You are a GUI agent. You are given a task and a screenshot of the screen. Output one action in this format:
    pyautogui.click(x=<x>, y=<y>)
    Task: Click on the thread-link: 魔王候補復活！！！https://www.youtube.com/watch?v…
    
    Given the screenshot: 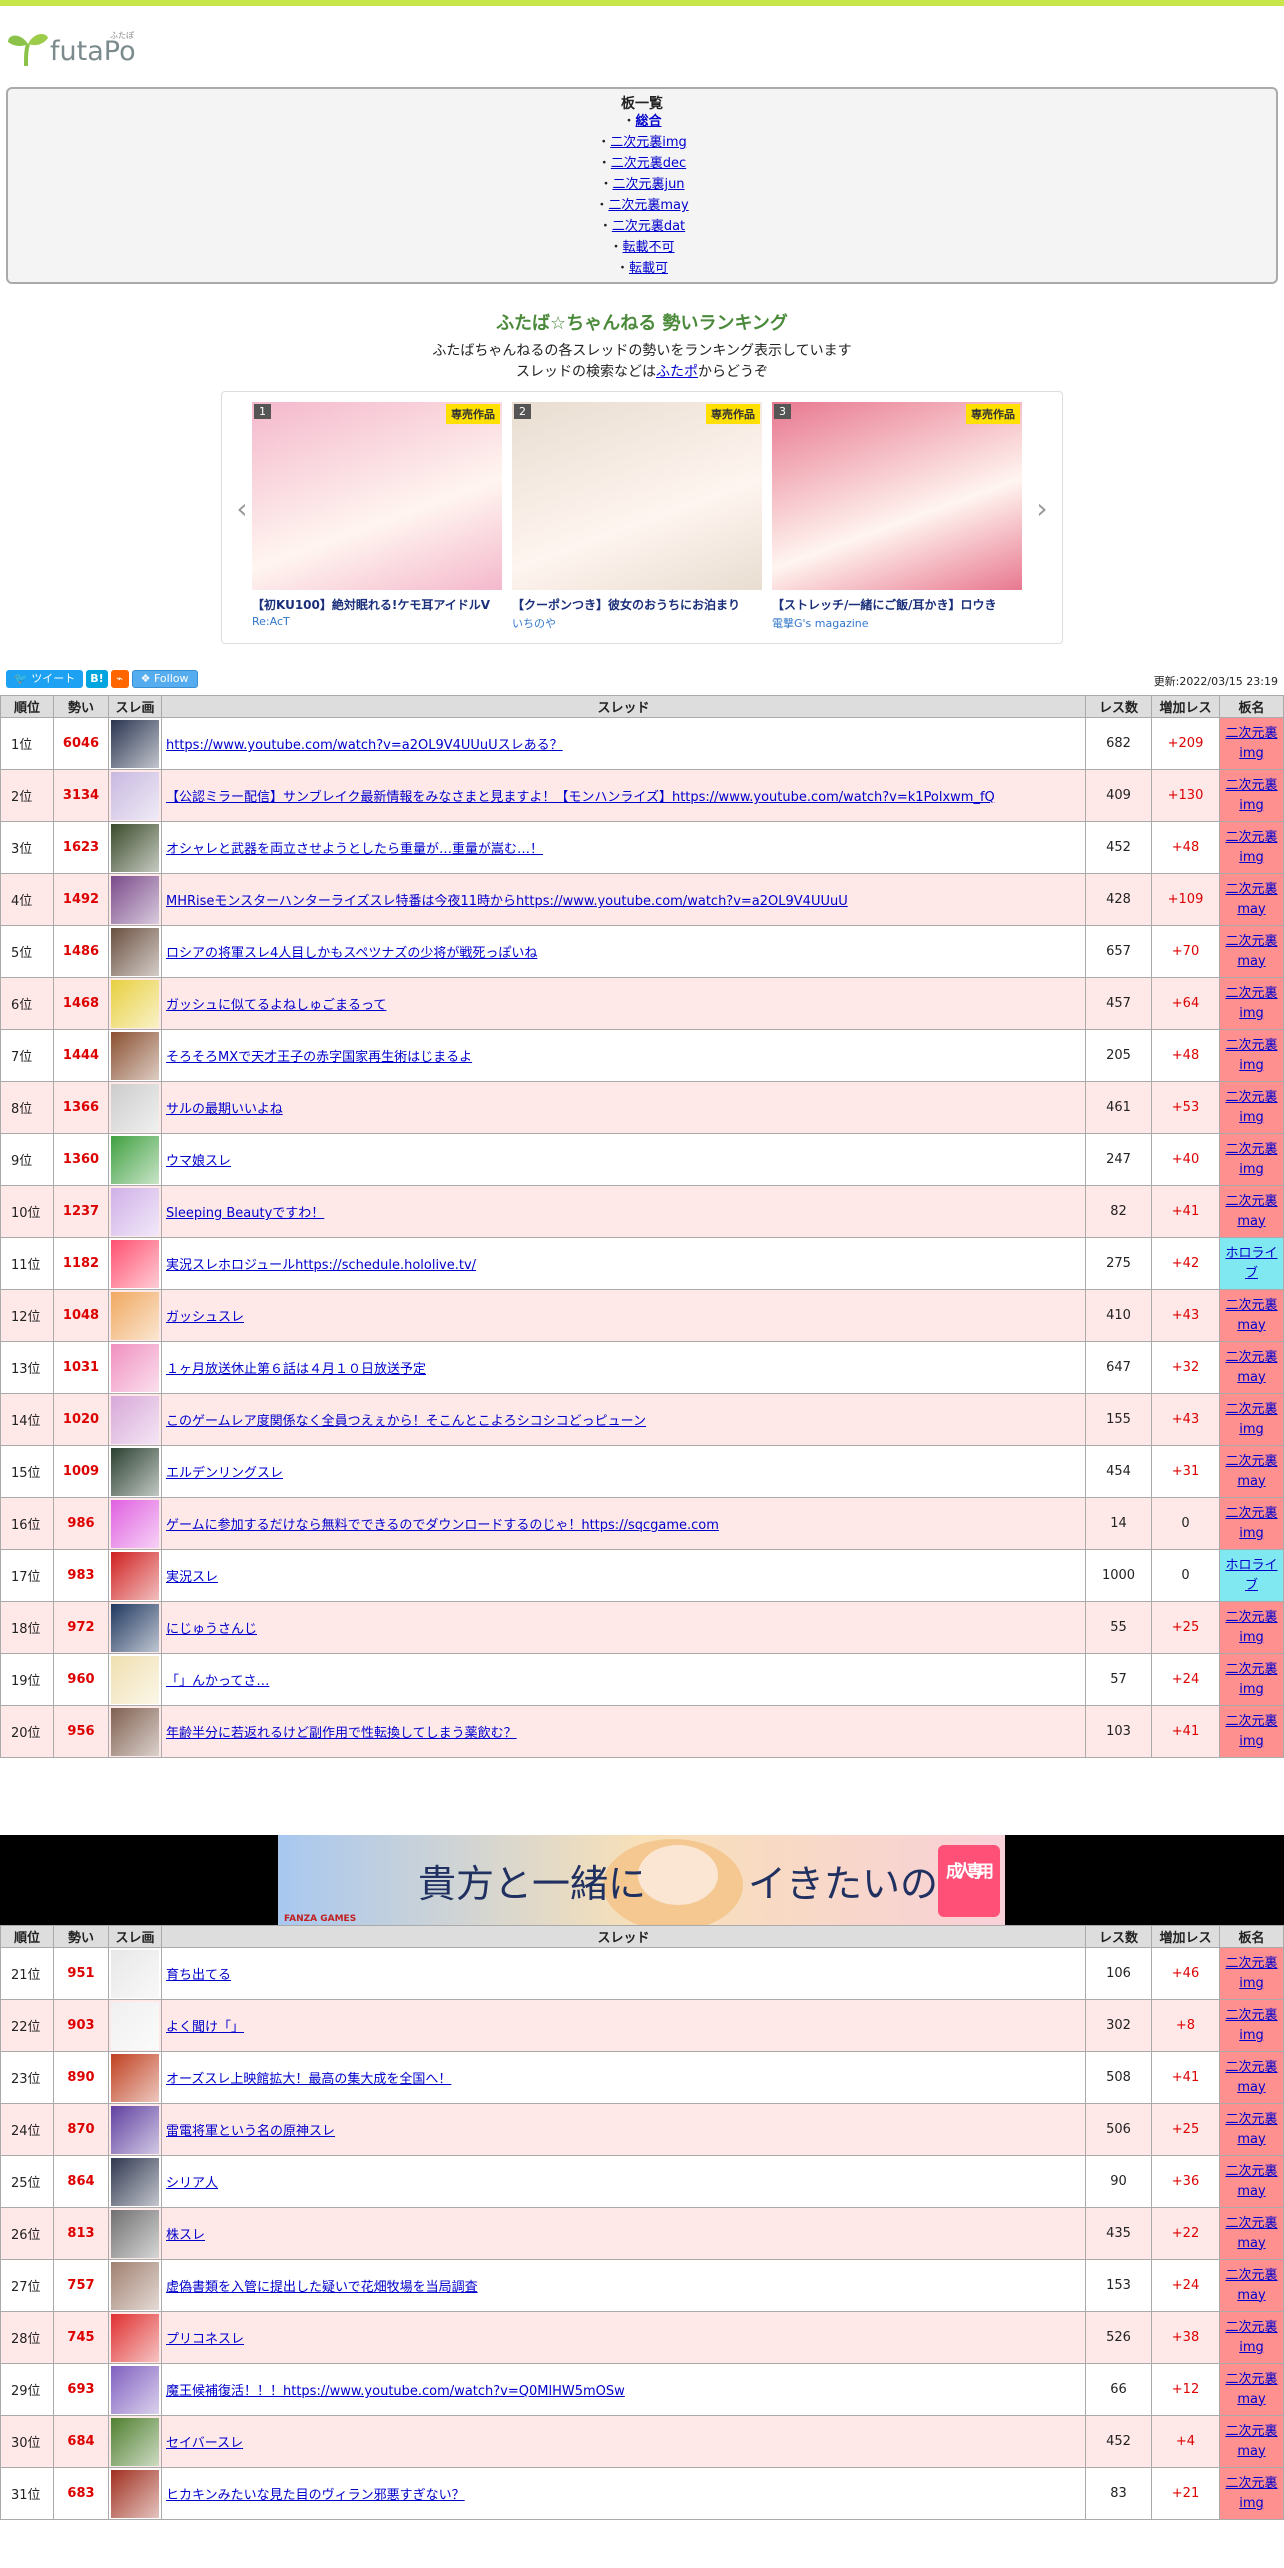 What is the action you would take?
    pyautogui.click(x=395, y=2391)
    